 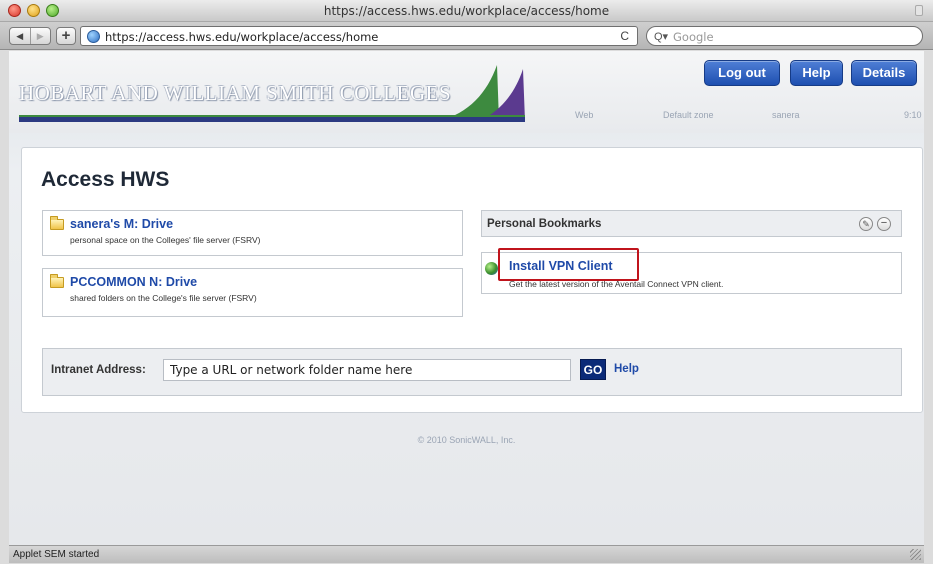 I want to click on intranet-address-field, so click(x=367, y=370).